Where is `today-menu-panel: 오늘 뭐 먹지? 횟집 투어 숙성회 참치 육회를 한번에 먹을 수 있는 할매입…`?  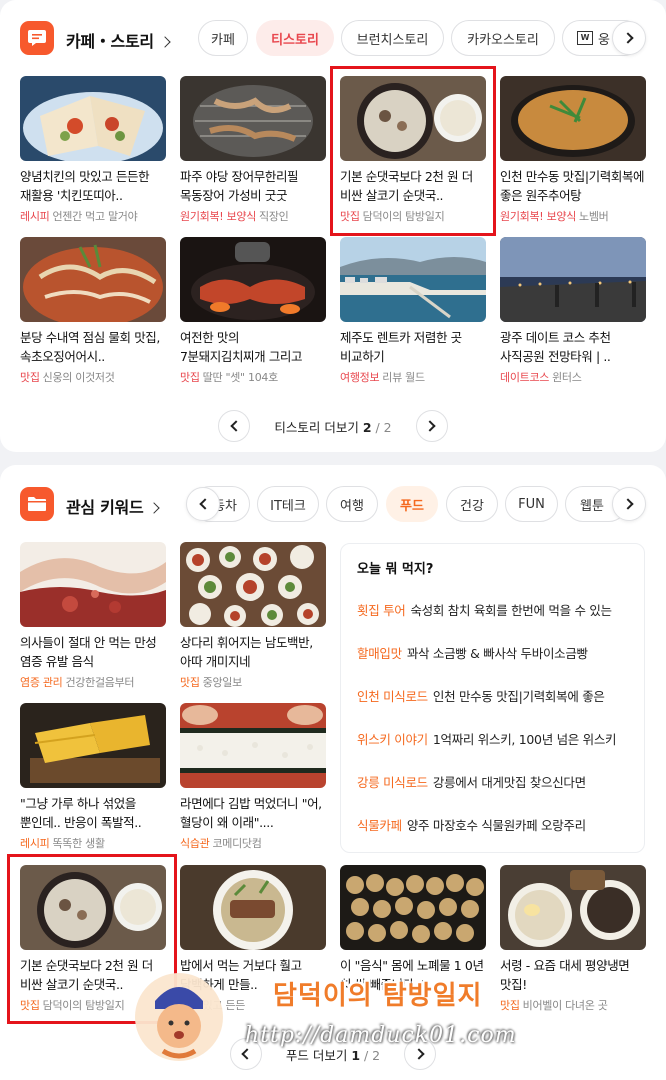 today-menu-panel: 오늘 뭐 먹지? 횟집 투어 숙성회 참치 육회를 한번에 먹을 수 있는 할매입… is located at coordinates (492, 698).